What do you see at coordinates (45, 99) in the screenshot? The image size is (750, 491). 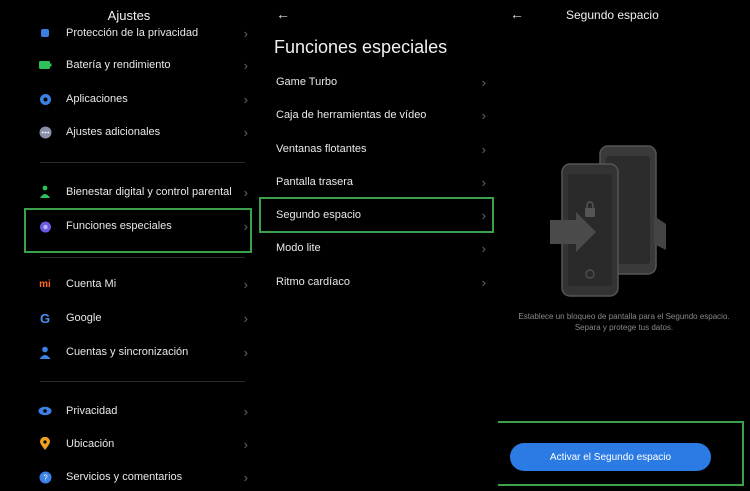 I see `gear-icon` at bounding box center [45, 99].